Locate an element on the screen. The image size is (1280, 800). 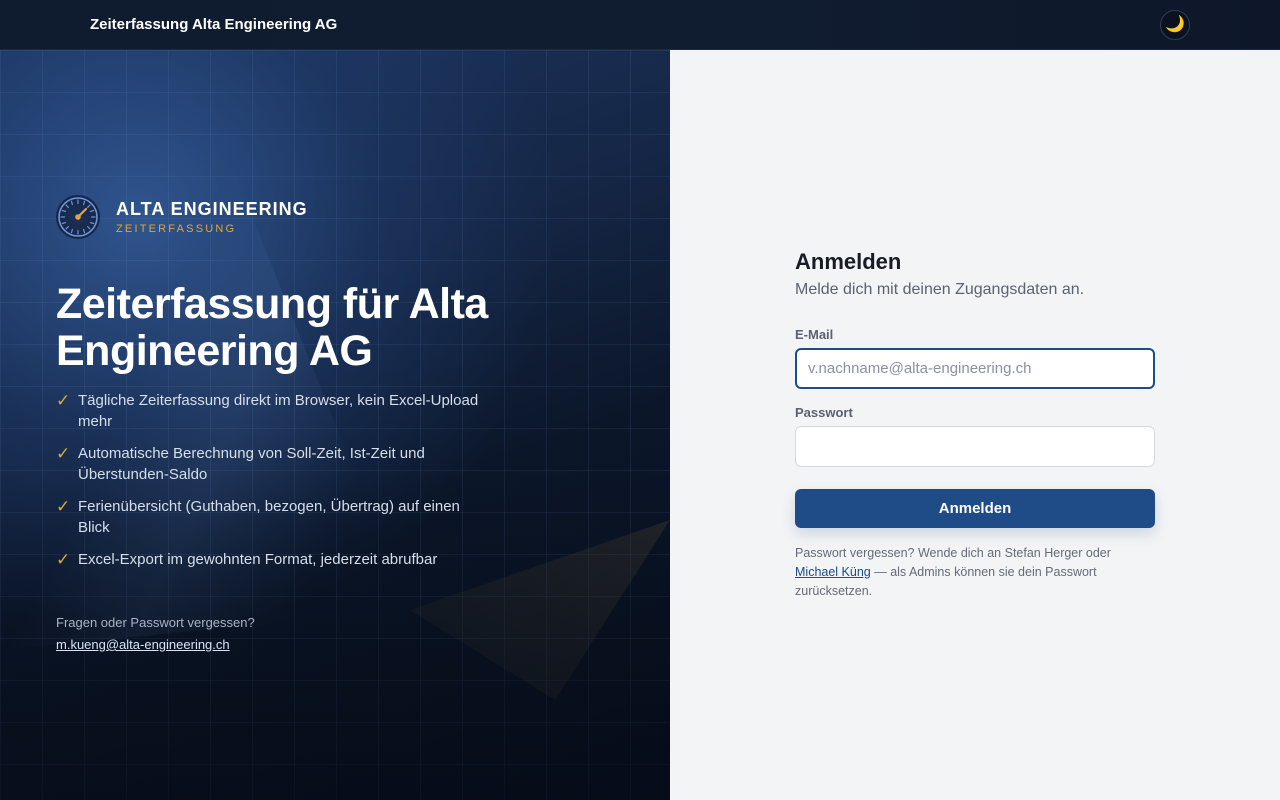
help-question: Fragen oder Passwort vergessen? is located at coordinates (155, 622).